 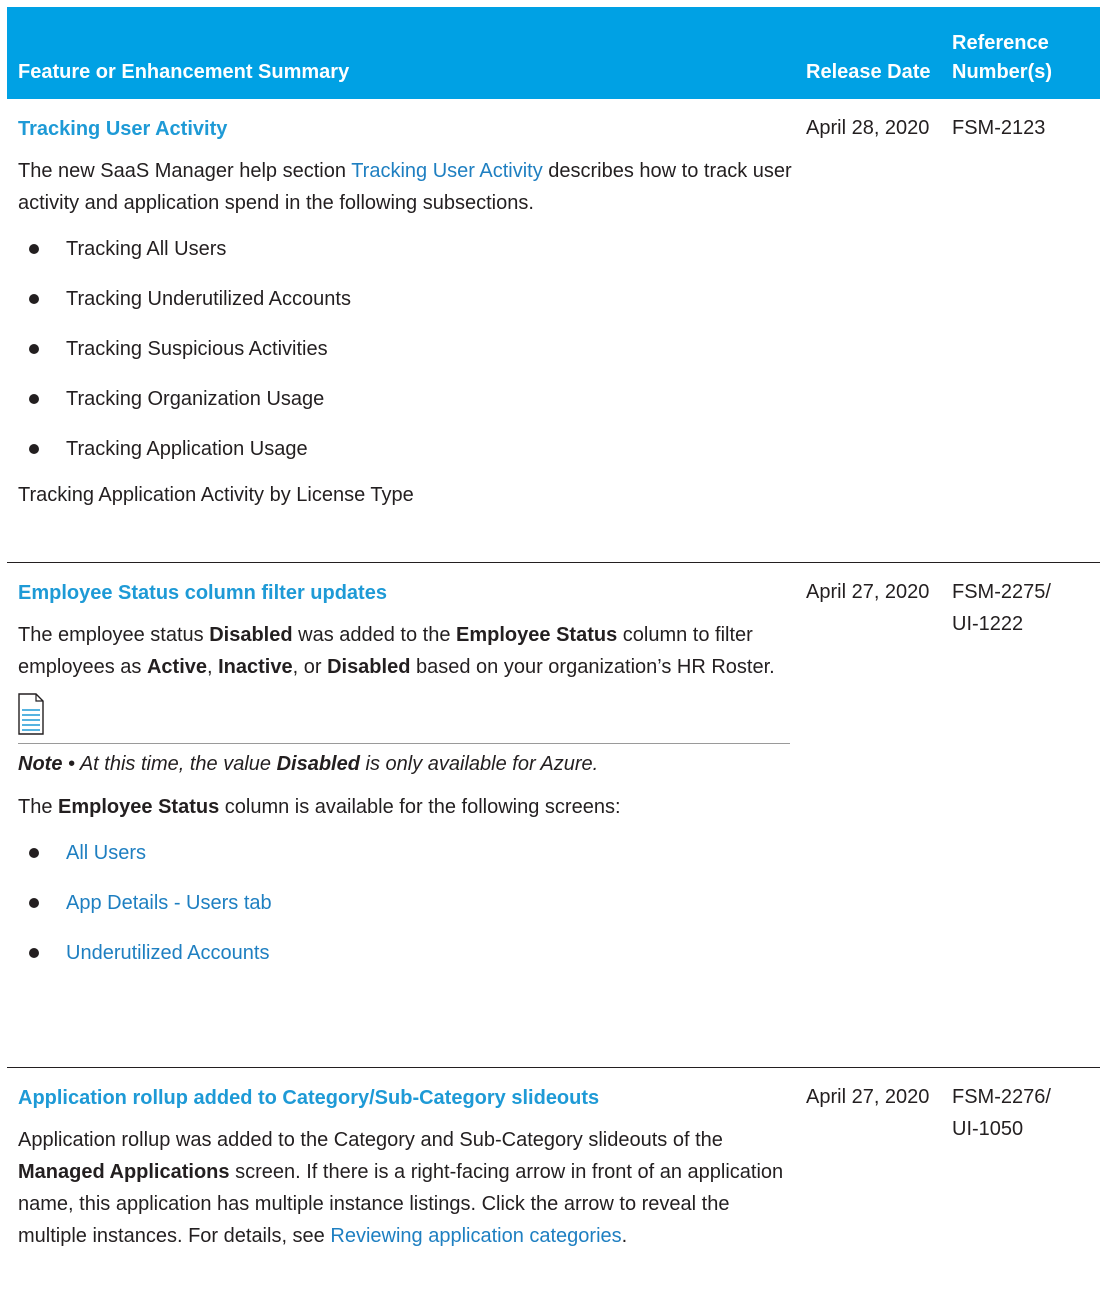 What do you see at coordinates (408, 953) in the screenshot?
I see `list-item: Underutilized Accounts` at bounding box center [408, 953].